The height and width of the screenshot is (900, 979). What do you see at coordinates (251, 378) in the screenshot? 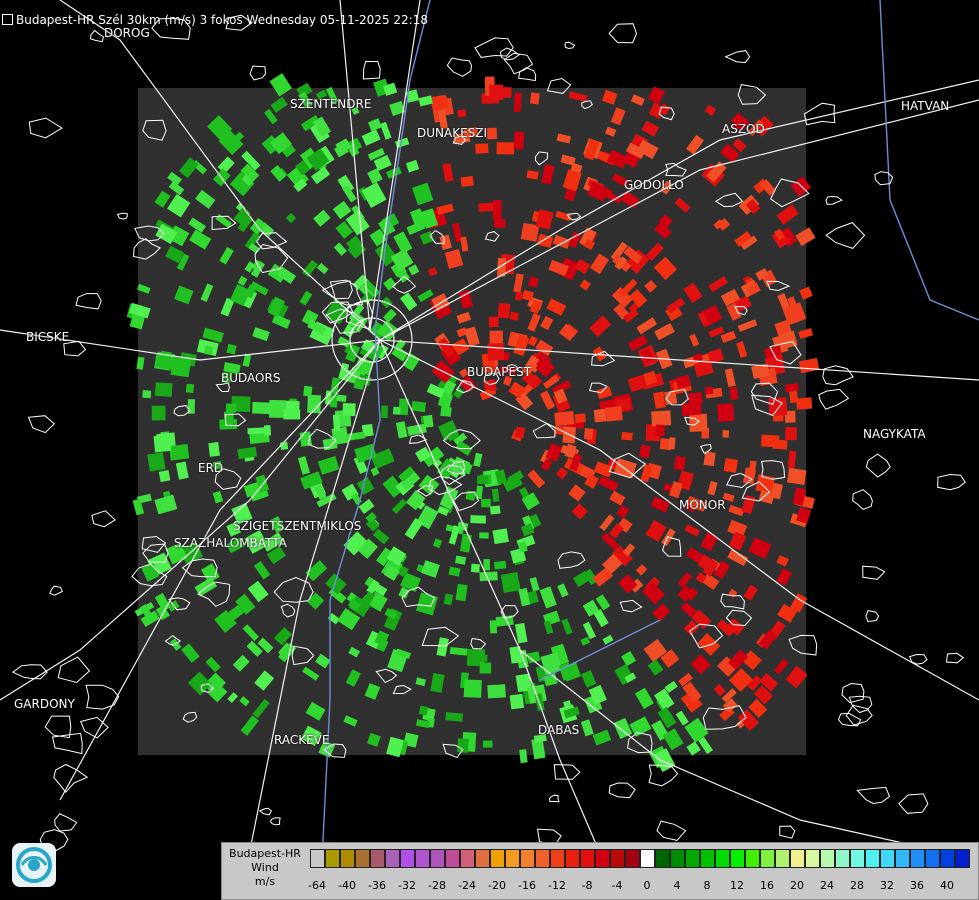
I see `city-label: BUDAORS` at bounding box center [251, 378].